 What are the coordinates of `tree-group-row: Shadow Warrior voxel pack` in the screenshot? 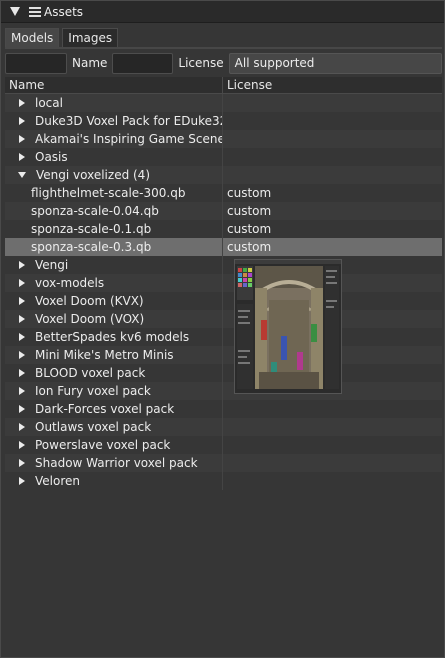 It's located at (223, 463).